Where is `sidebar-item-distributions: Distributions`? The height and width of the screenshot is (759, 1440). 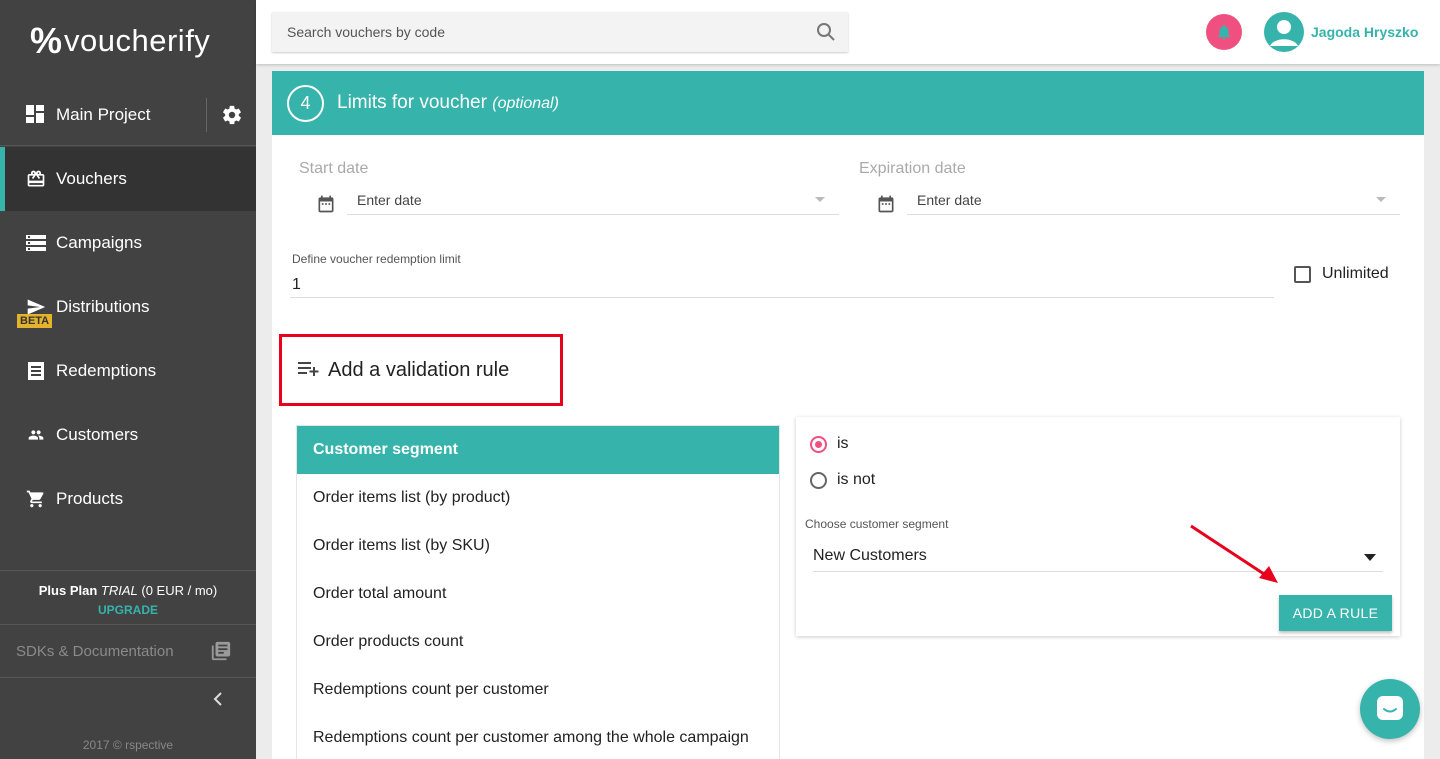 sidebar-item-distributions: Distributions is located at coordinates (128, 307).